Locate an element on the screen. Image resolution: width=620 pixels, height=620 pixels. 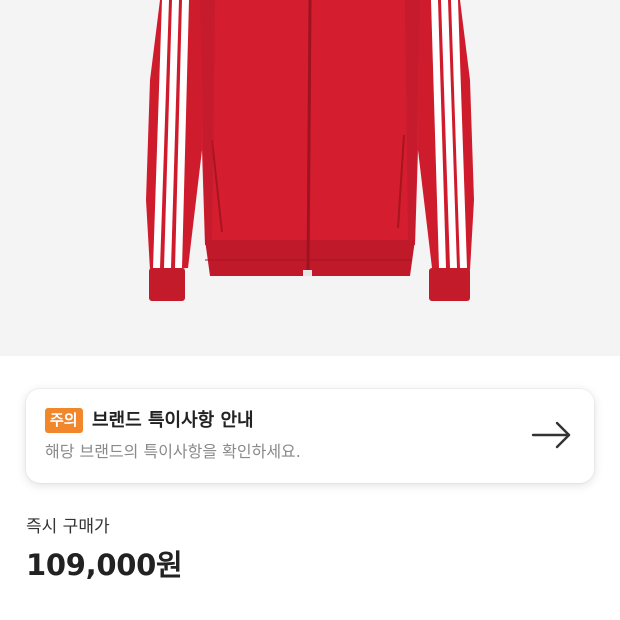
instant-buy-price-label: 즉시 구매가 is located at coordinates (68, 527).